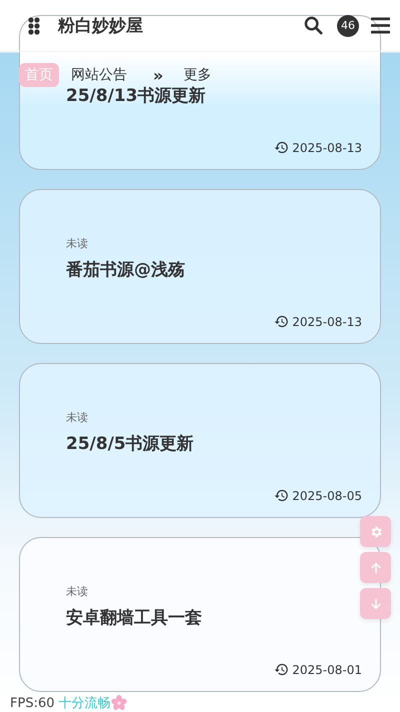  Describe the element at coordinates (118, 703) in the screenshot. I see `flower-icon` at that location.